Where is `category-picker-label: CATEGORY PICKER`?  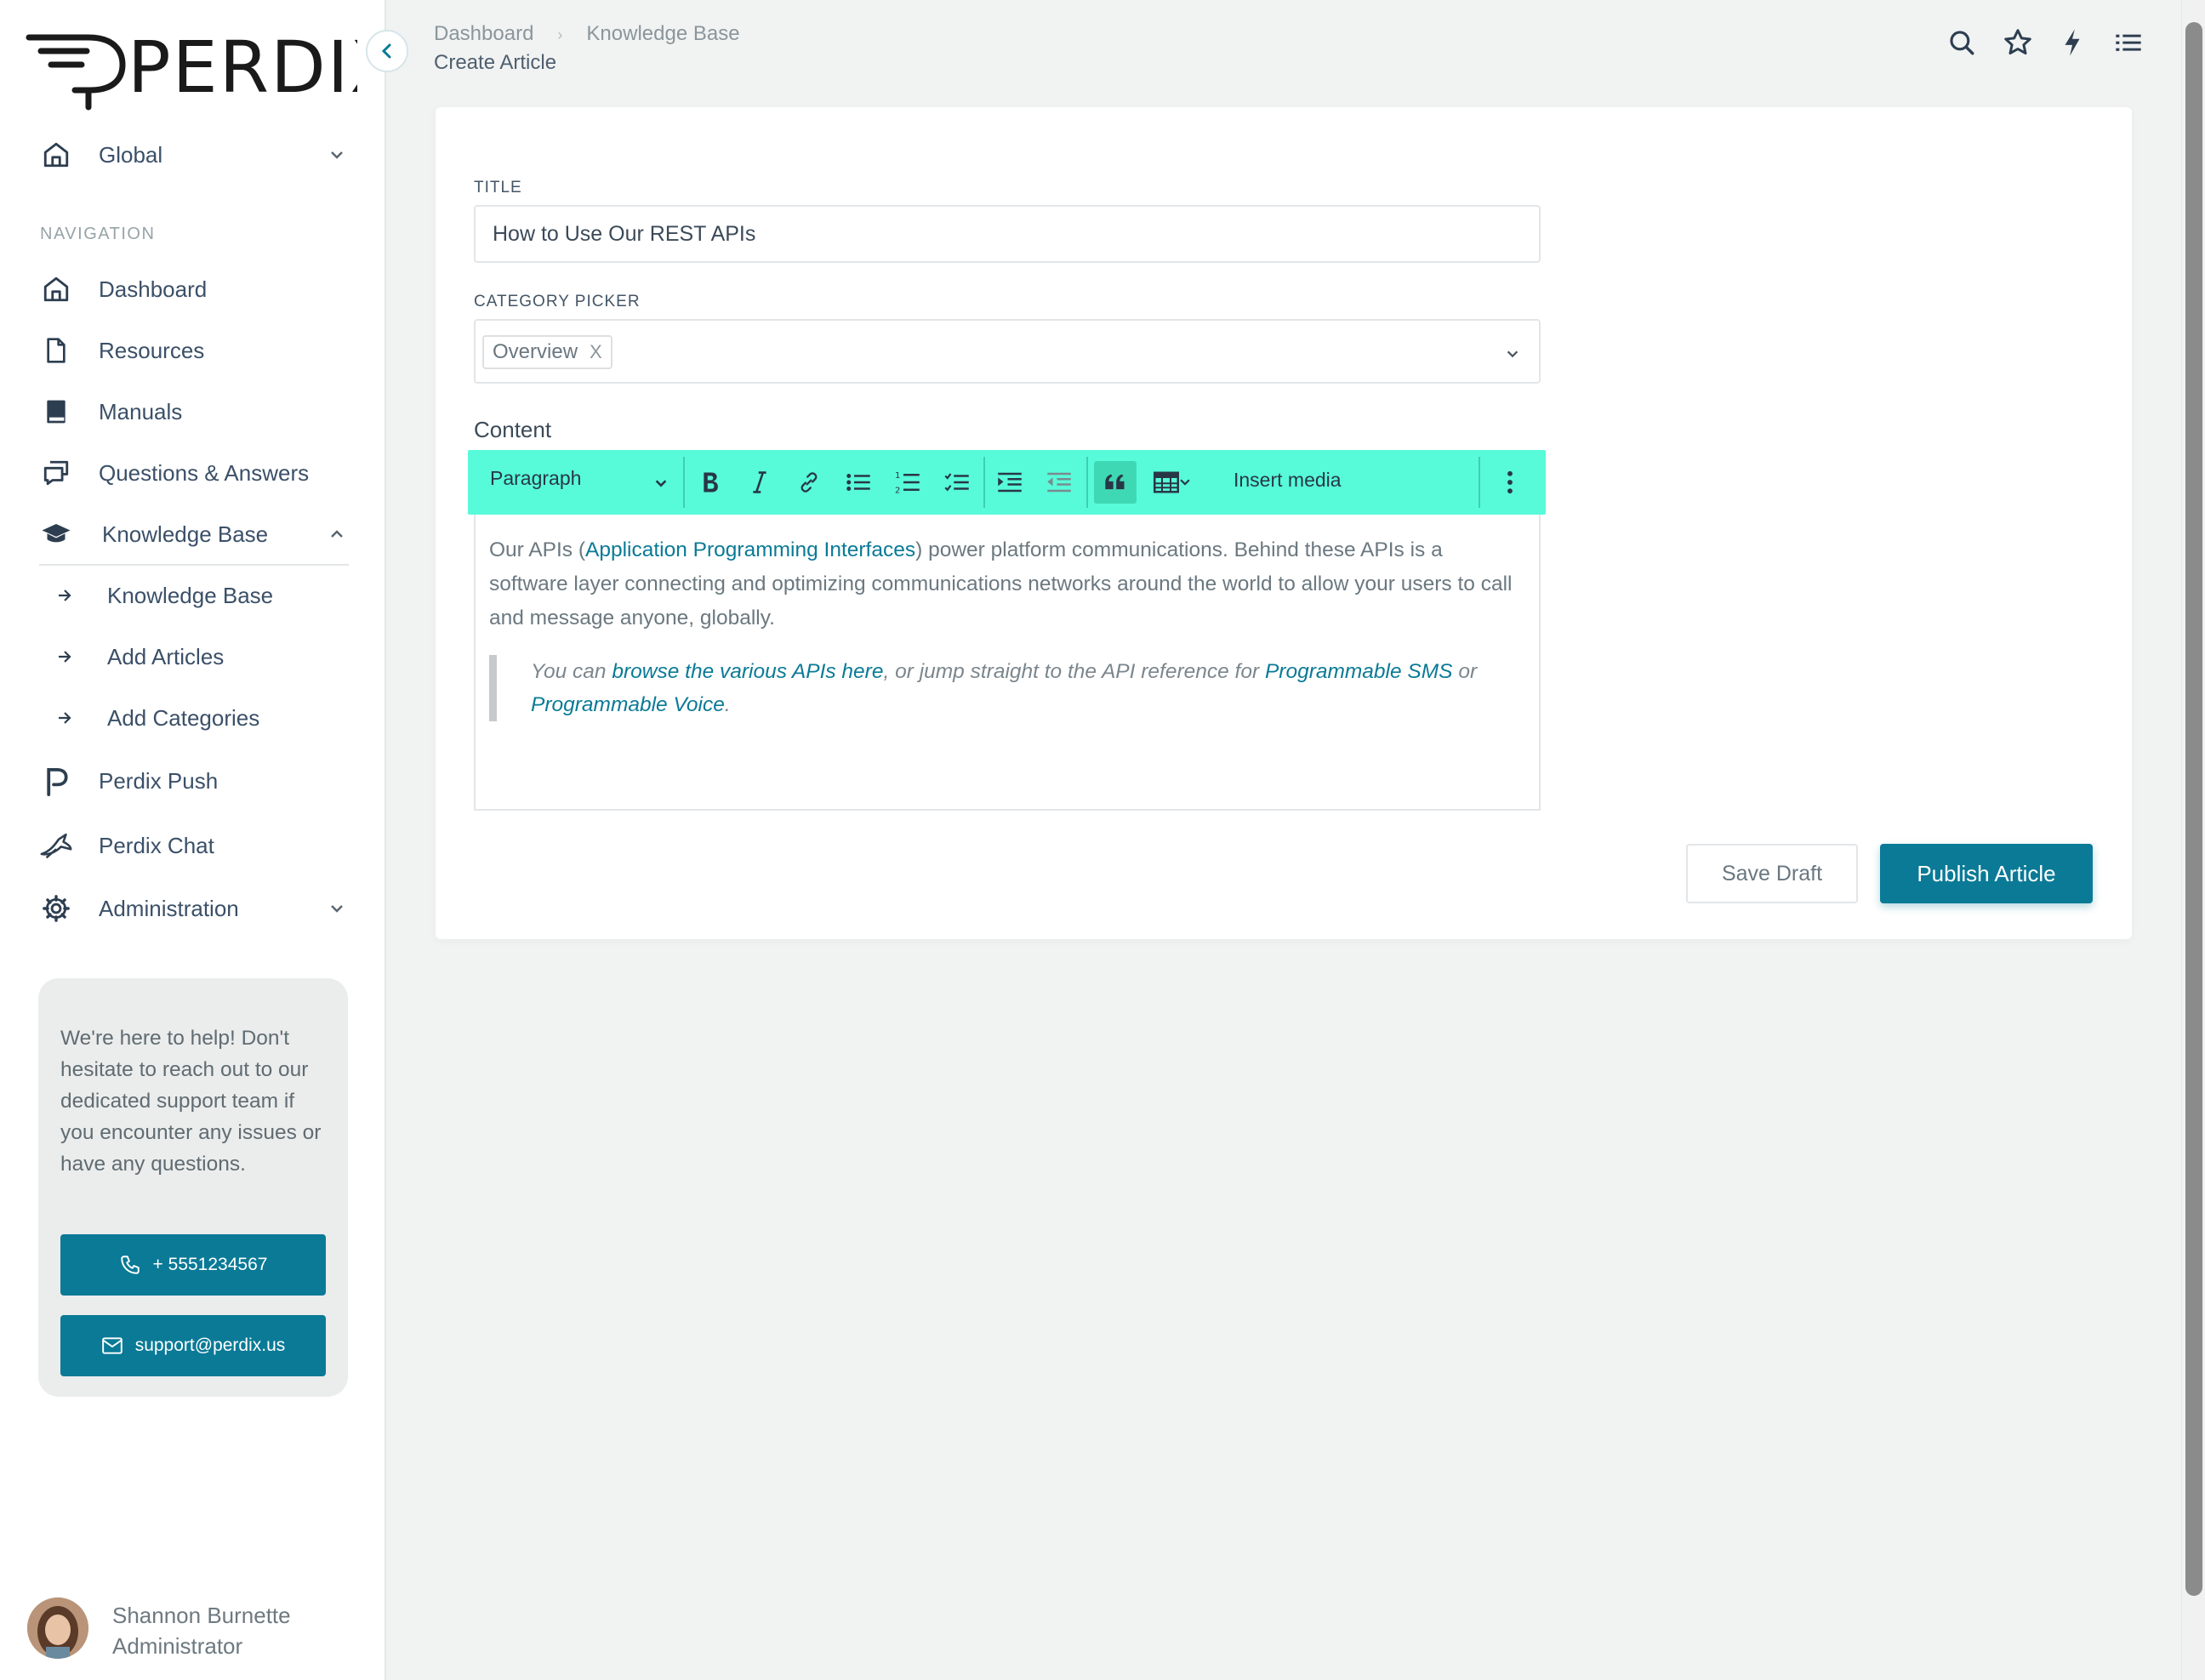
category-picker-label: CATEGORY PICKER is located at coordinates (557, 301).